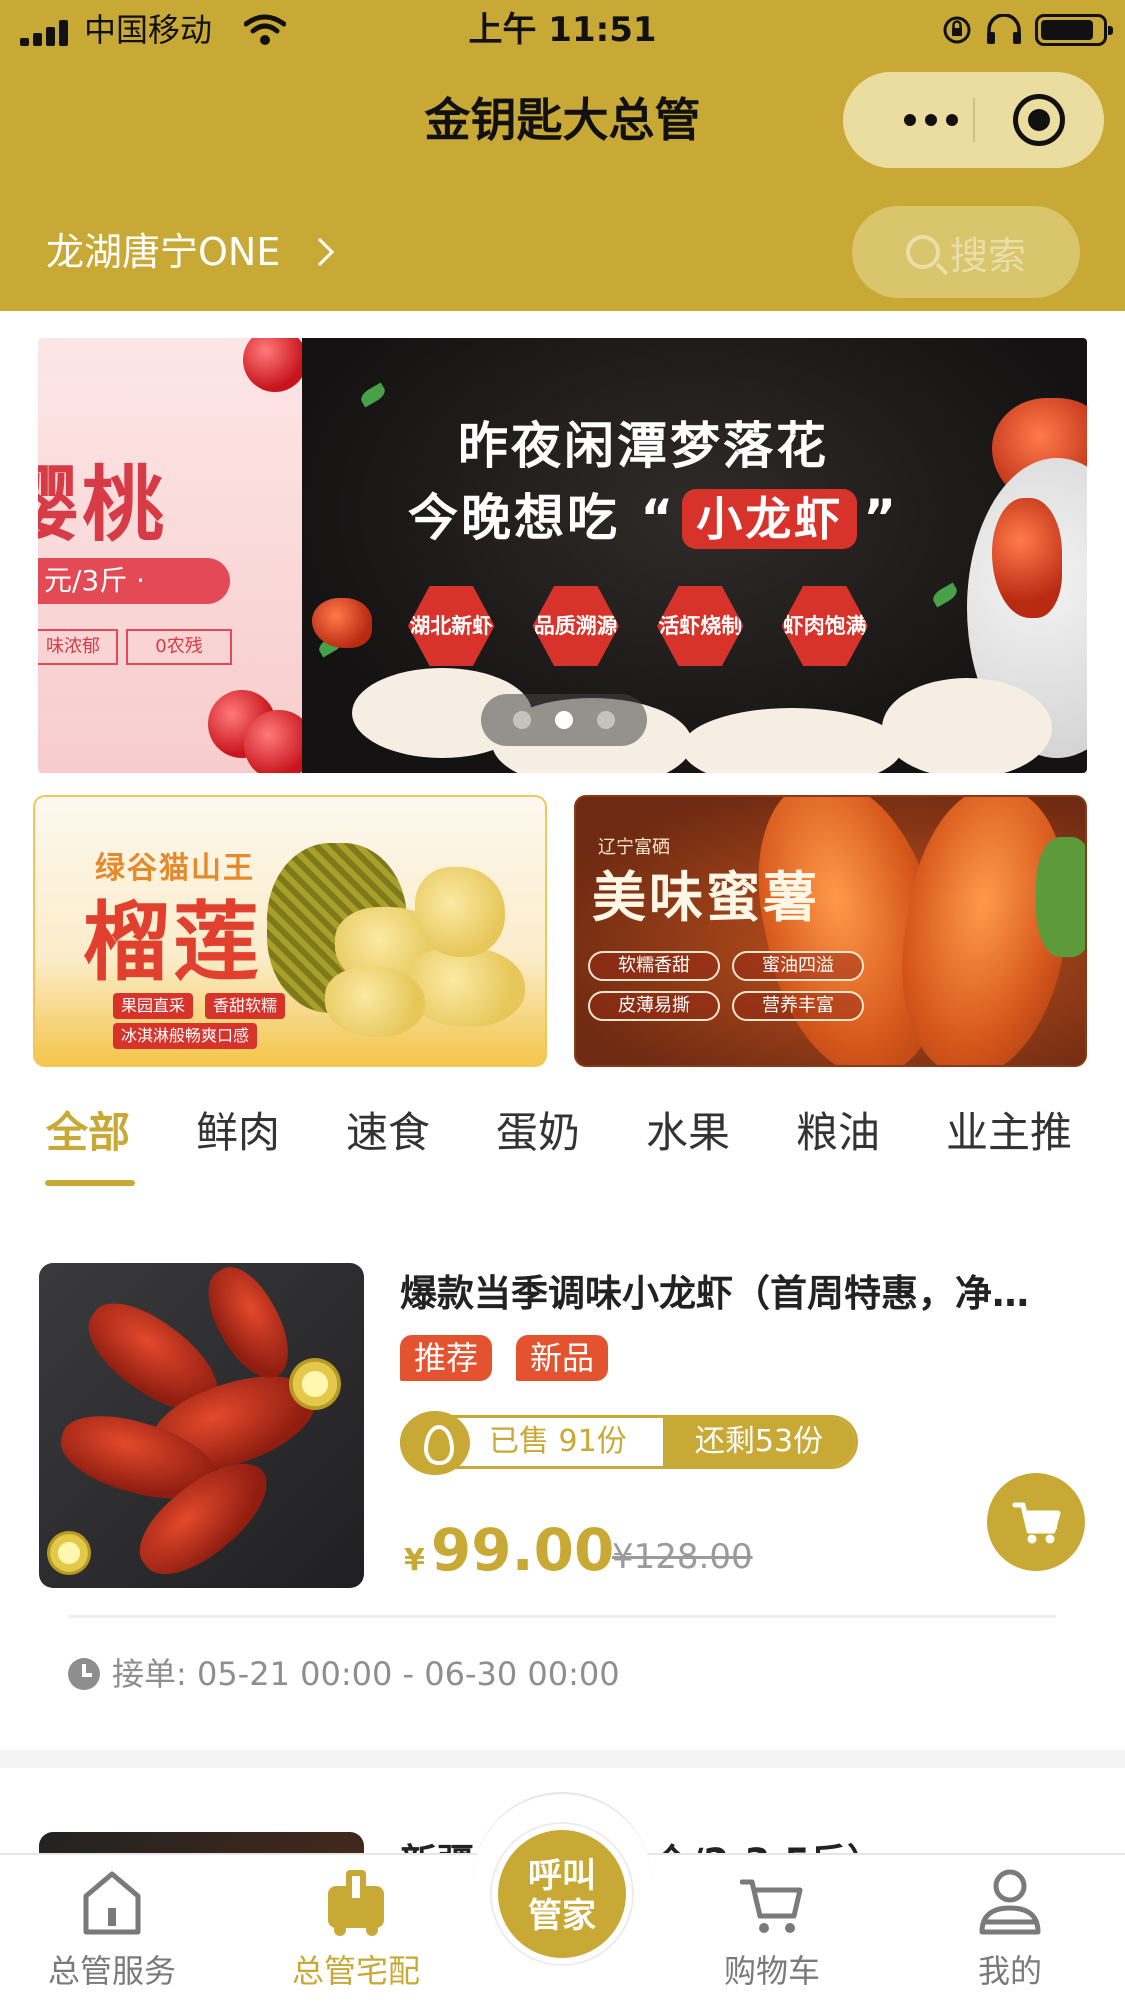  I want to click on call-butler-label-1: 呼叫, so click(562, 1876).